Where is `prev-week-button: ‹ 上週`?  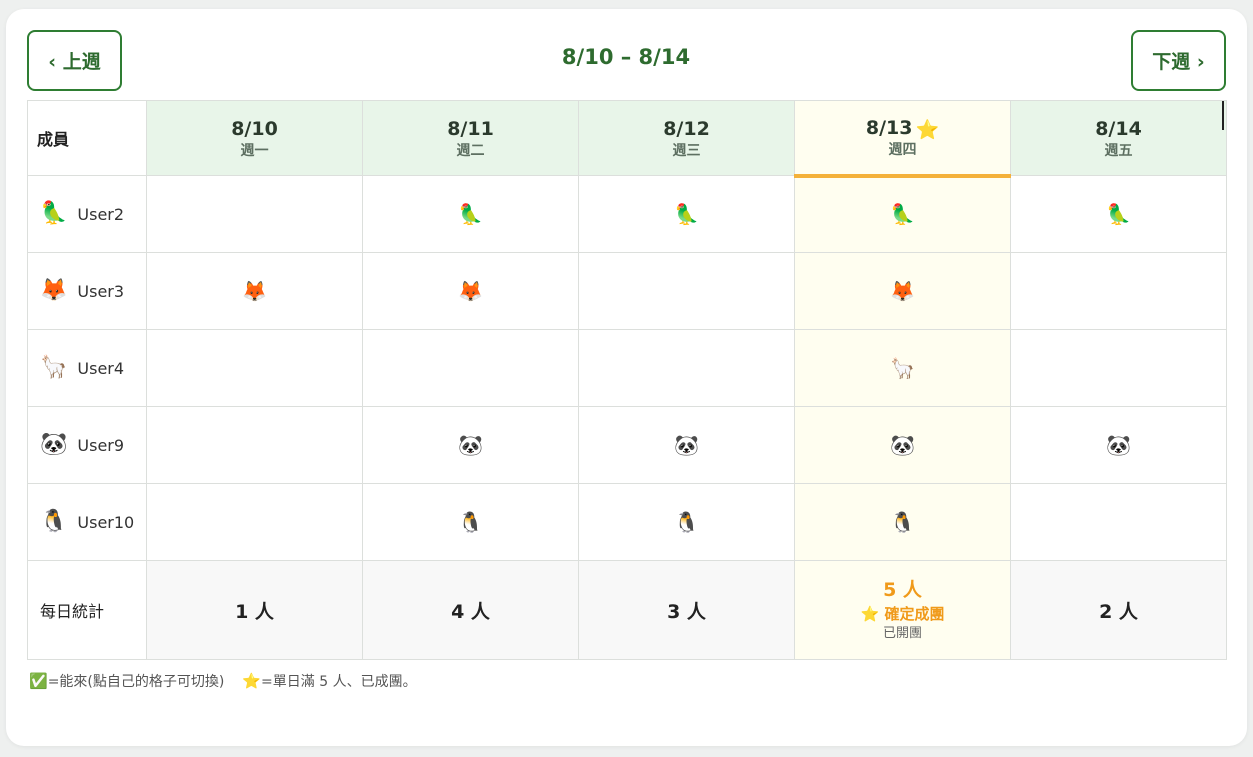
prev-week-button: ‹ 上週 is located at coordinates (74, 60).